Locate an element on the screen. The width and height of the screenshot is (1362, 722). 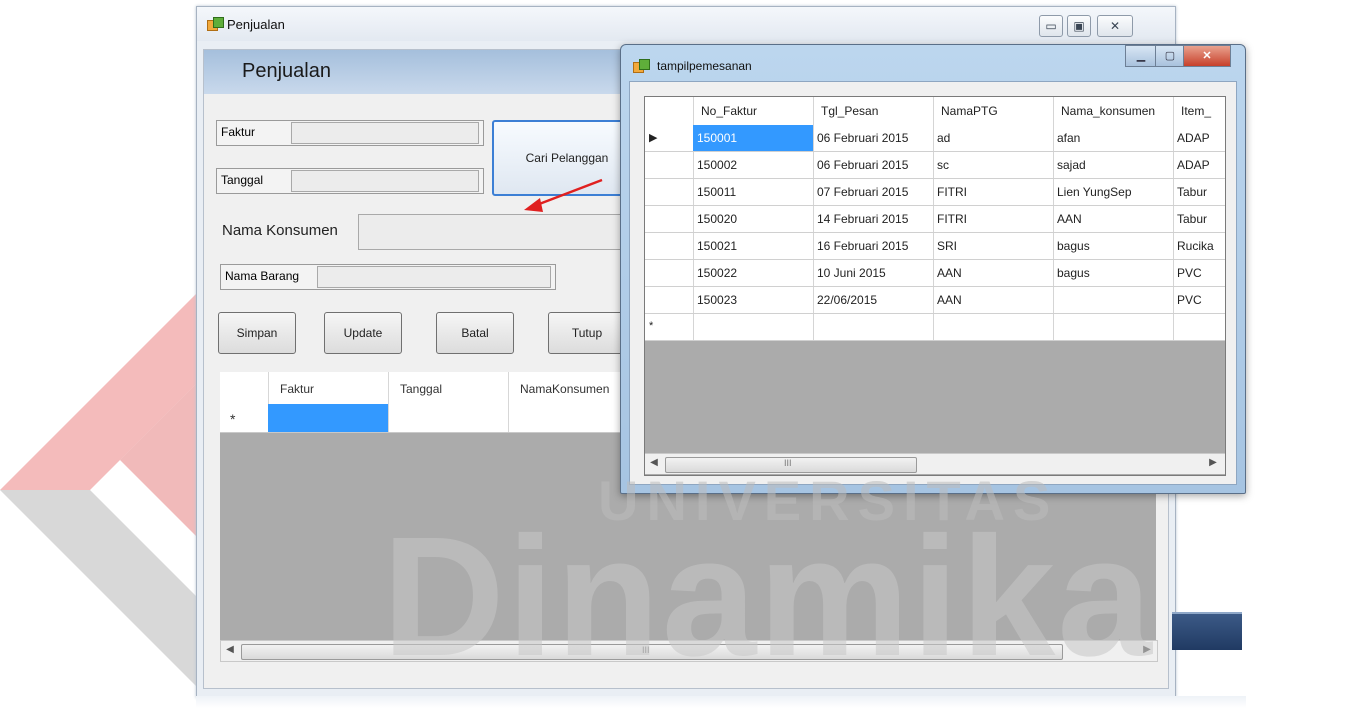
new-cell-namaptg is located at coordinates (993, 327).